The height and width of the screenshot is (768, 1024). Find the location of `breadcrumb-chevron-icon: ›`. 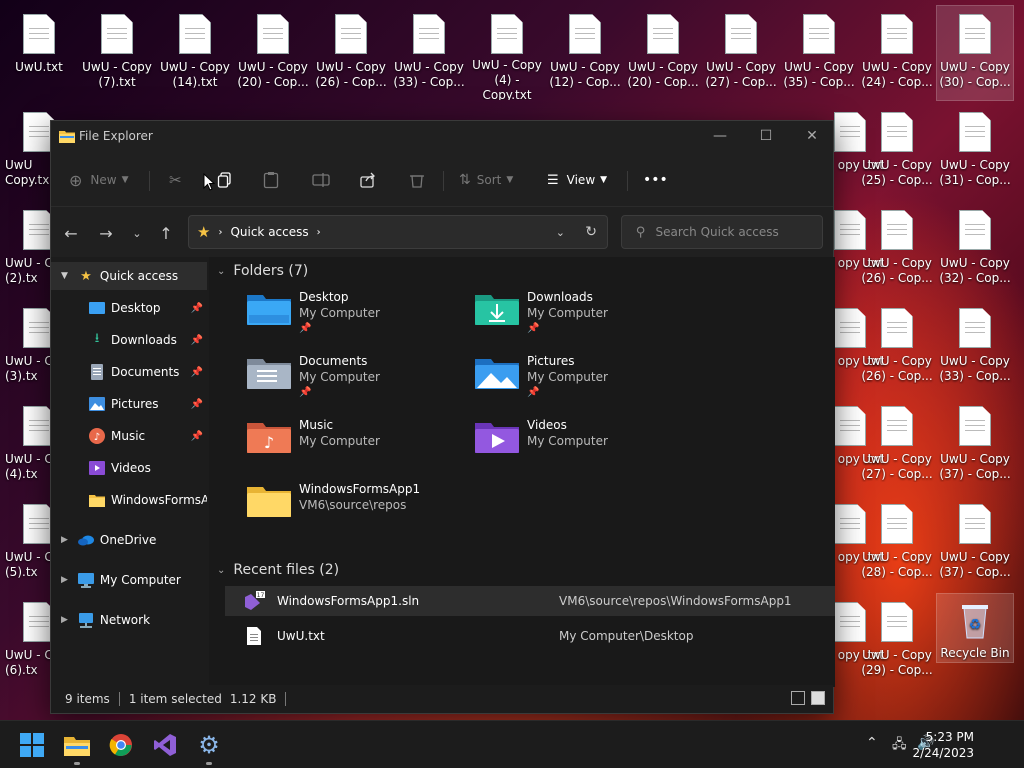

breadcrumb-chevron-icon: › is located at coordinates (319, 232).